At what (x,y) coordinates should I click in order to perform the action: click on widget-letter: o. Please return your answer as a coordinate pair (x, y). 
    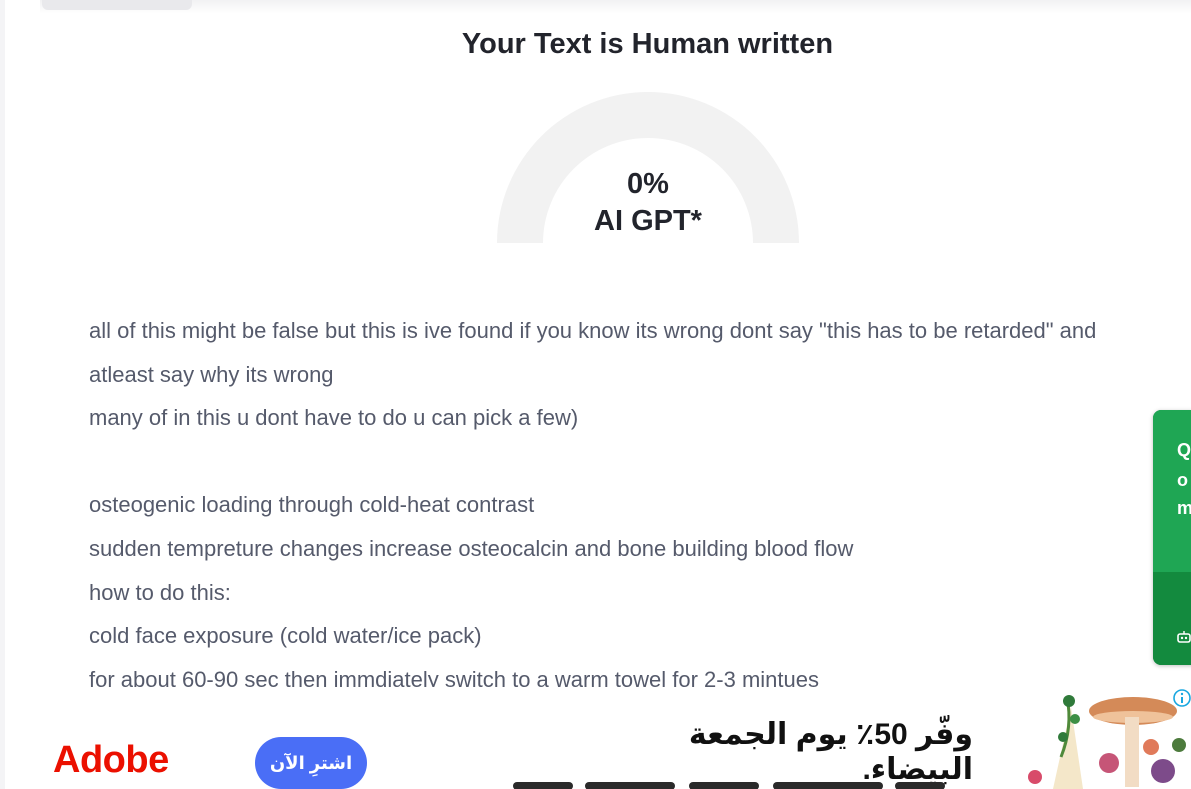
    Looking at the image, I should click on (1182, 480).